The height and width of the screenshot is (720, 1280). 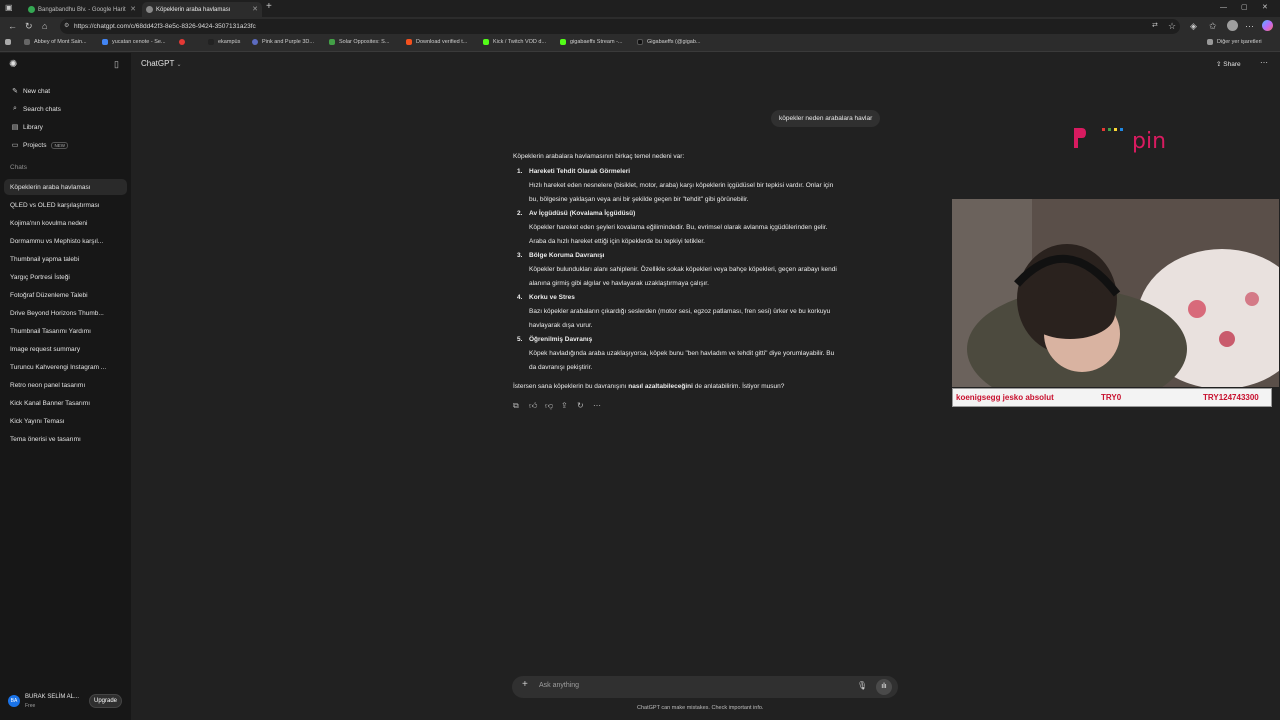 What do you see at coordinates (884, 687) in the screenshot?
I see `voice-mode-icon: ılı` at bounding box center [884, 687].